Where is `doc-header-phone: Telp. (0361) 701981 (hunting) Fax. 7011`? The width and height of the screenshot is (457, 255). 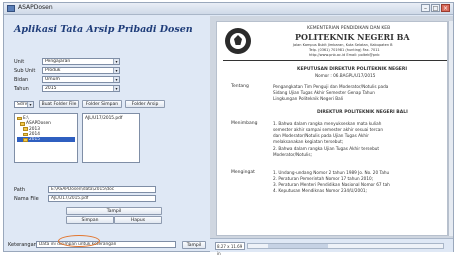
doc-header-phone: Telp. (0361) 701981 (hunting) Fax. 7011 is located at coordinates (344, 50).